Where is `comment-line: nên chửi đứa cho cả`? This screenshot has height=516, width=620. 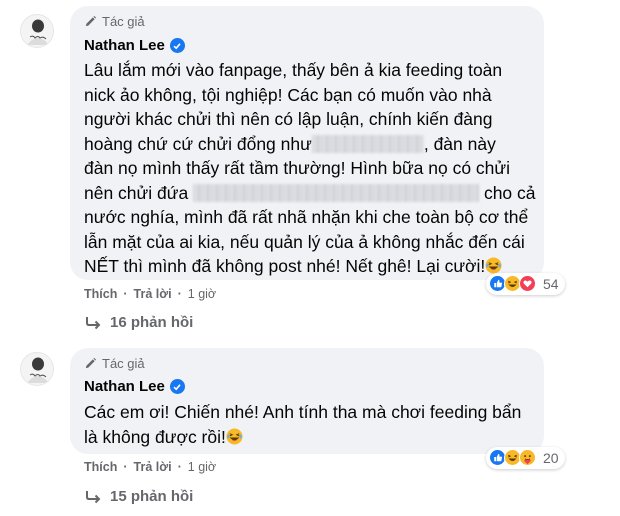 comment-line: nên chửi đứa cho cả is located at coordinates (310, 193).